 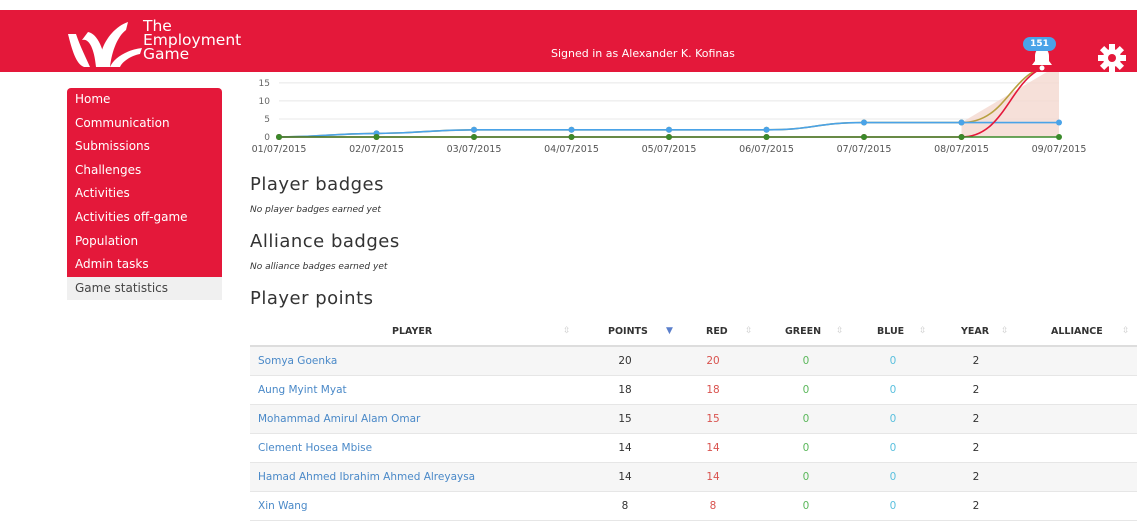 What do you see at coordinates (315, 448) in the screenshot?
I see `player-link: Clement Hosea Mbise` at bounding box center [315, 448].